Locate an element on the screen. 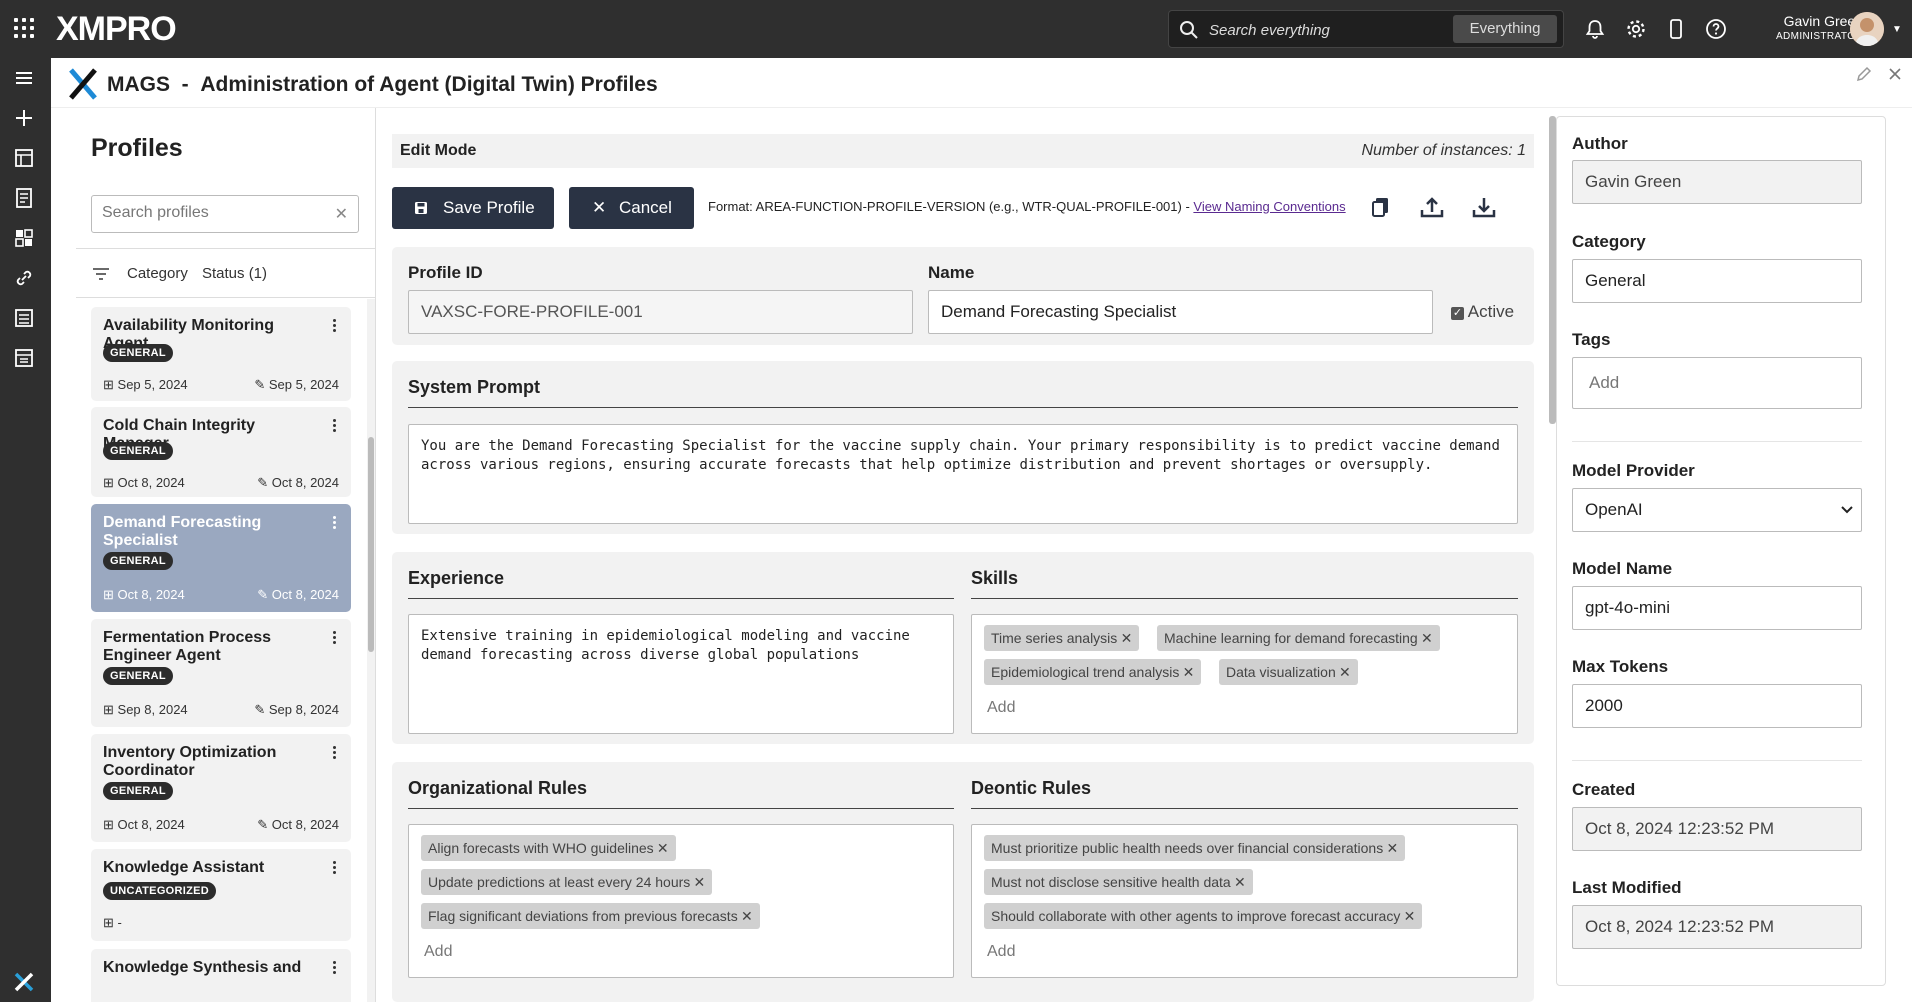  model-provider-select: OpenAI is located at coordinates (1717, 510).